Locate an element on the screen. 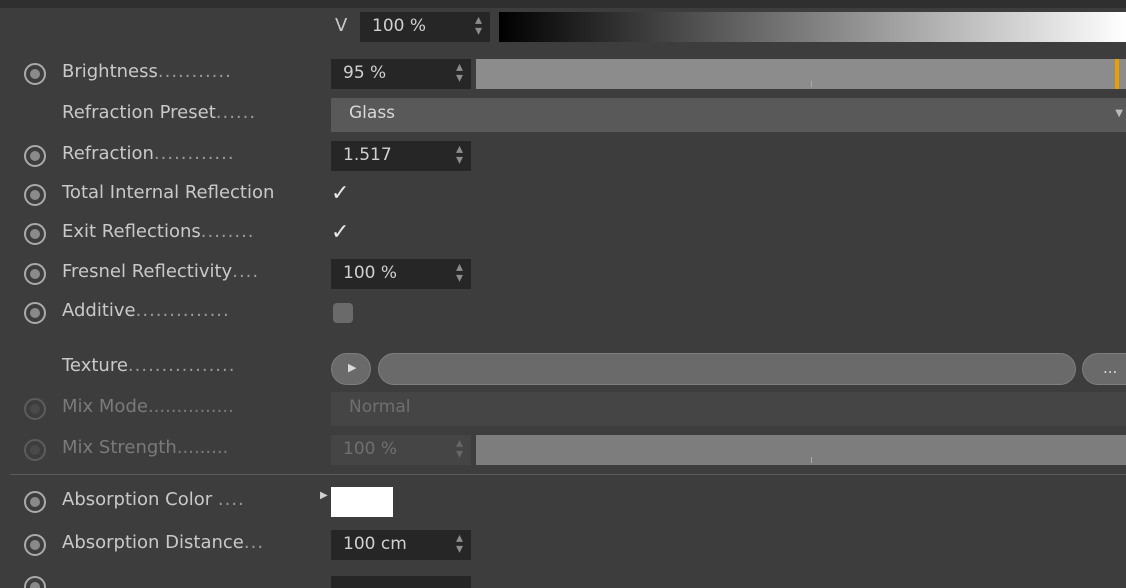 The height and width of the screenshot is (588, 1126). refraction-value: 1.517 is located at coordinates (367, 155).